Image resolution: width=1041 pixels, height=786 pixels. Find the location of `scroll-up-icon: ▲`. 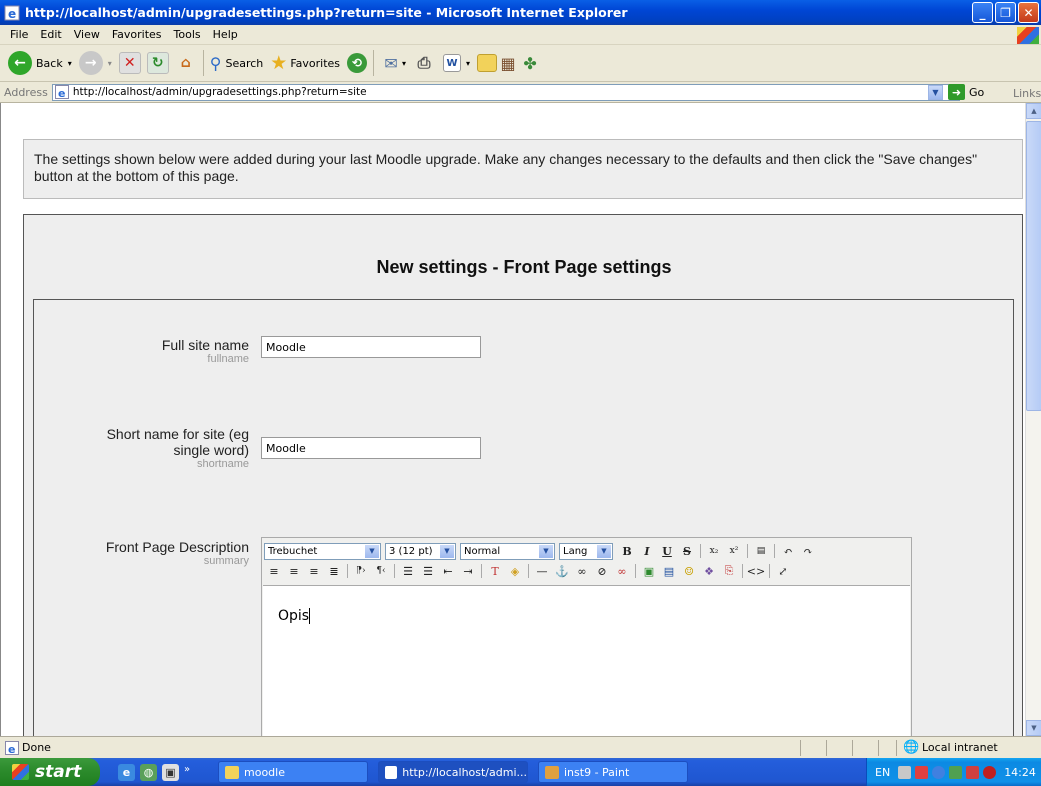

scroll-up-icon: ▲ is located at coordinates (1033, 111).